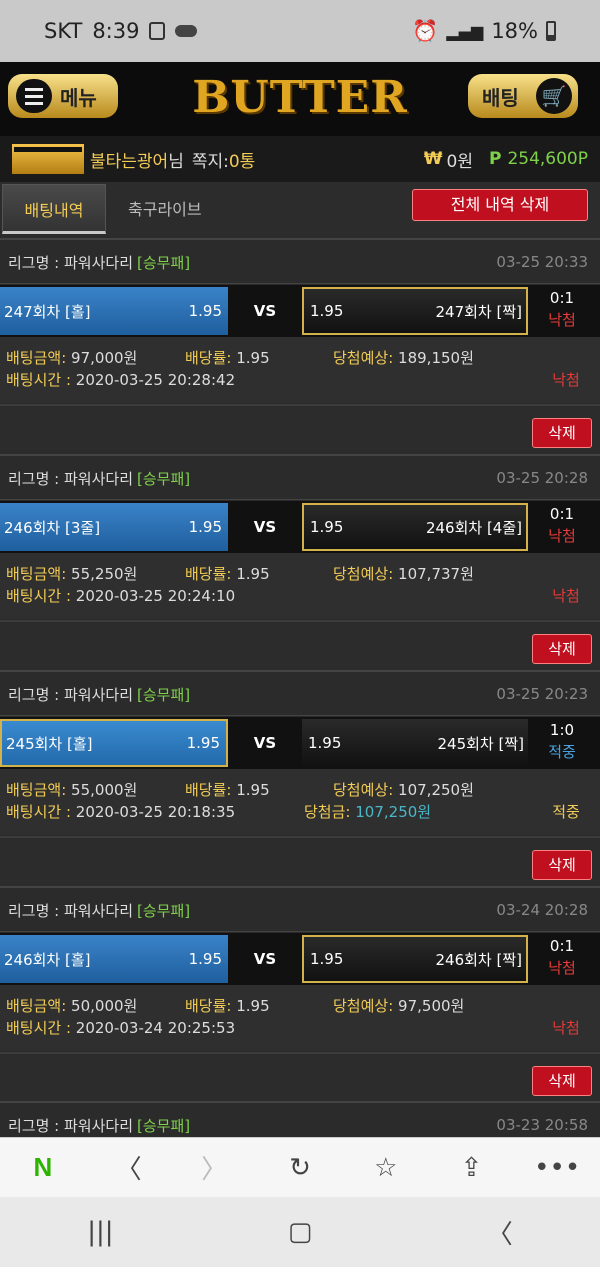 The width and height of the screenshot is (600, 1267). What do you see at coordinates (478, 311) in the screenshot?
I see `away-team: 247회차 [짝]` at bounding box center [478, 311].